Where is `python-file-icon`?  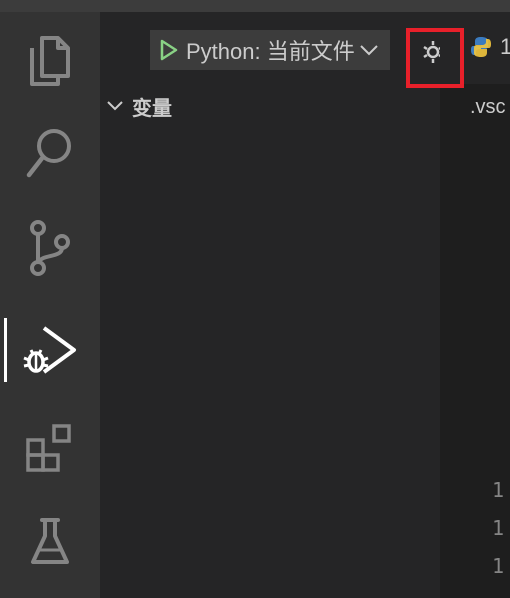
python-file-icon is located at coordinates (481, 47).